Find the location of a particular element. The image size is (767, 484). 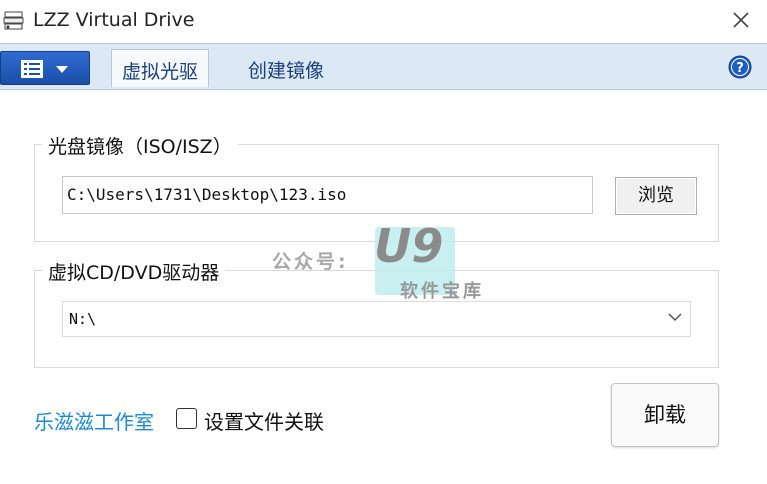

window-title: LZZ Virtual Drive is located at coordinates (114, 20).